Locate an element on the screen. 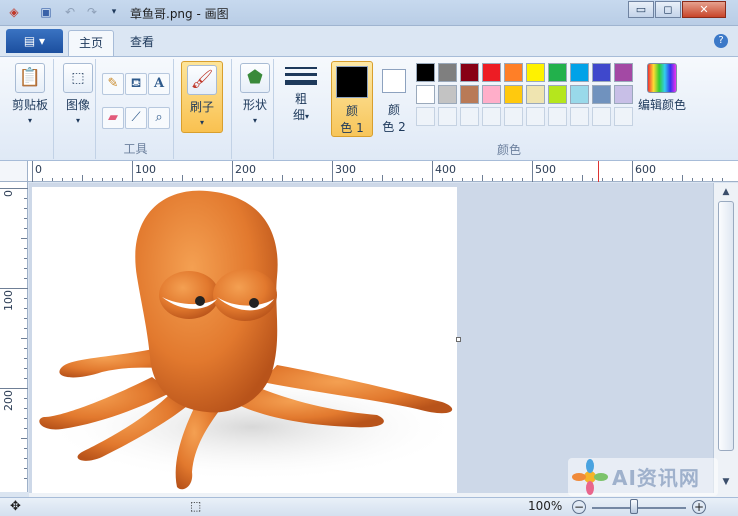 This screenshot has width=738, height=516. save-icon: ▣ is located at coordinates (46, 12).